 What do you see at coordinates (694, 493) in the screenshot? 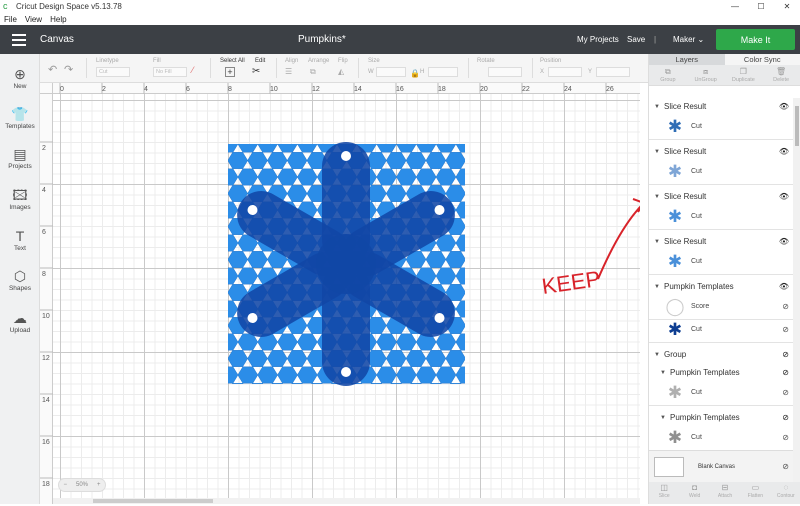
I see `weld-button: ◘Weld` at bounding box center [694, 493].